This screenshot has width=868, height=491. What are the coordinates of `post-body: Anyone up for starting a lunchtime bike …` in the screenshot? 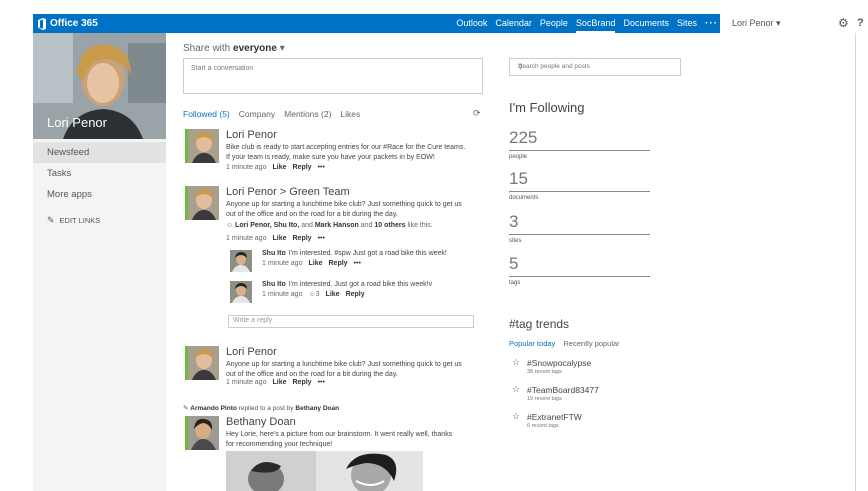 It's located at (344, 209).